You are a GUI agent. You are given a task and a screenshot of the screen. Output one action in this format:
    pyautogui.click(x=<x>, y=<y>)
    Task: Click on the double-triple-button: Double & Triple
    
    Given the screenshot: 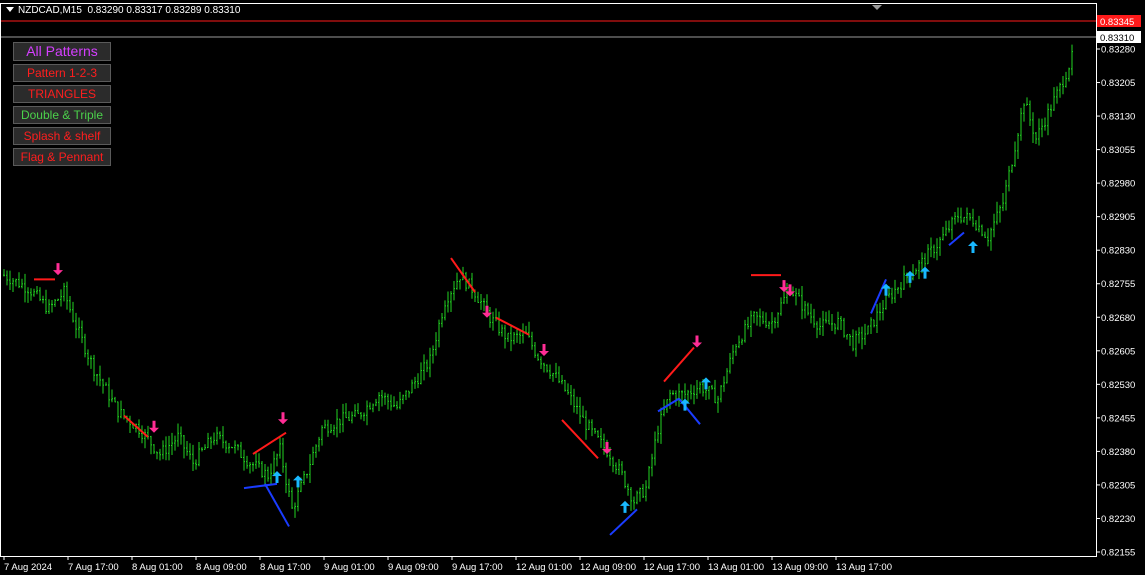 What is the action you would take?
    pyautogui.click(x=62, y=115)
    